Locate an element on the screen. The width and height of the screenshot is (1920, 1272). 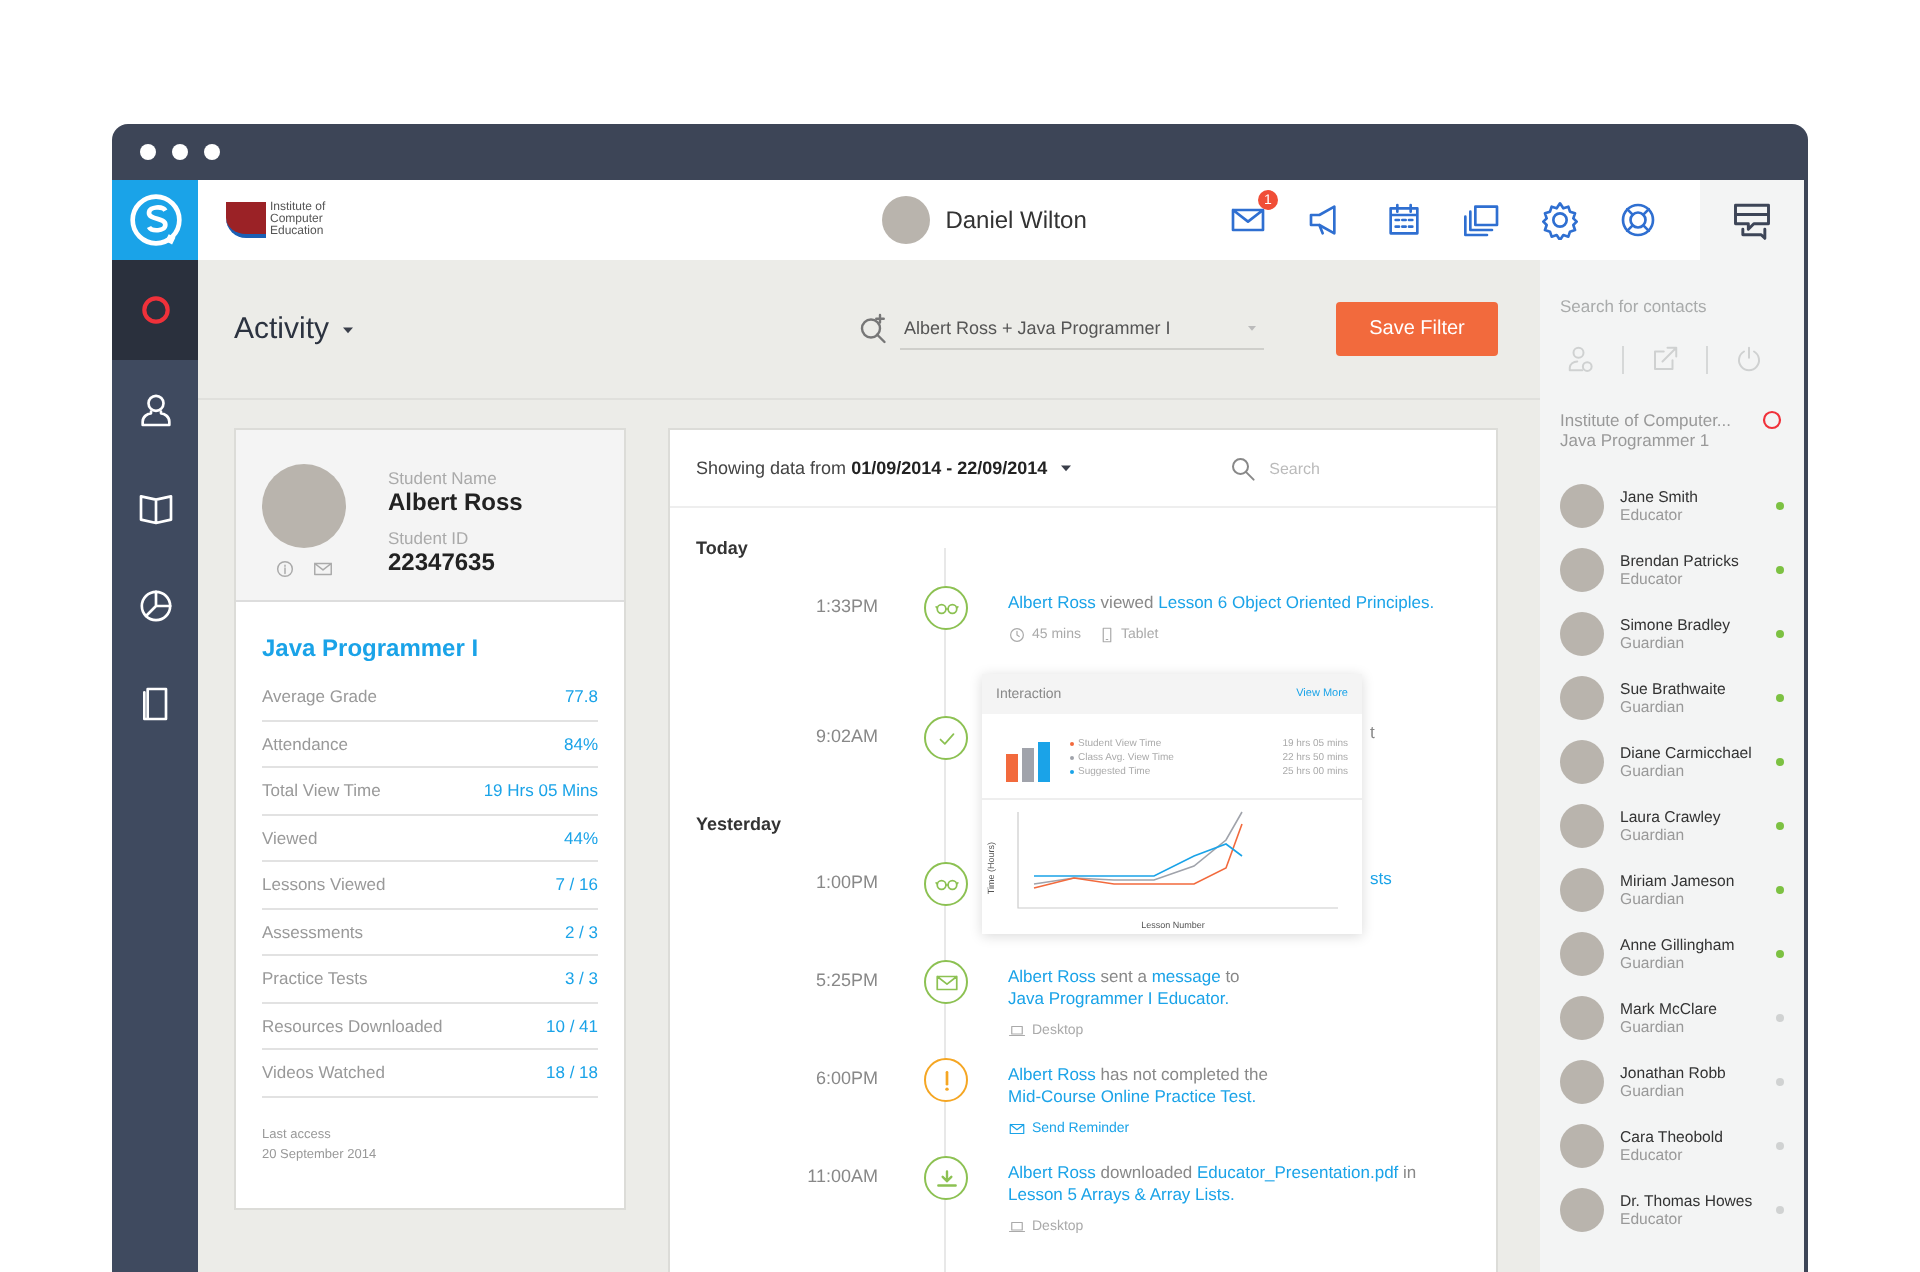
download-icon is located at coordinates (946, 1178).